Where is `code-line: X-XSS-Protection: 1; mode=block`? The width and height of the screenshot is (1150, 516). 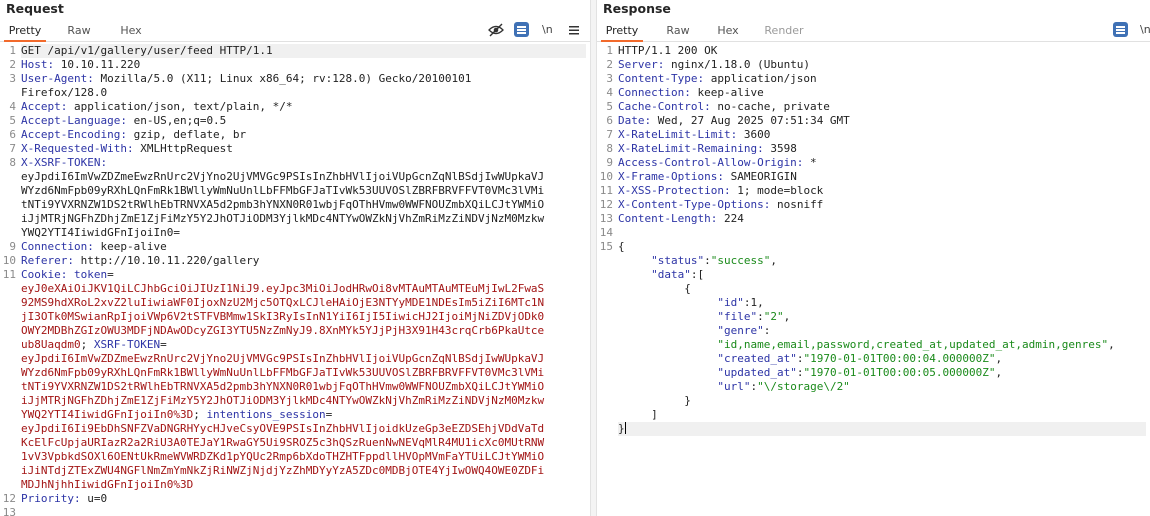
code-line: X-XSS-Protection: 1; mode=block is located at coordinates (882, 191).